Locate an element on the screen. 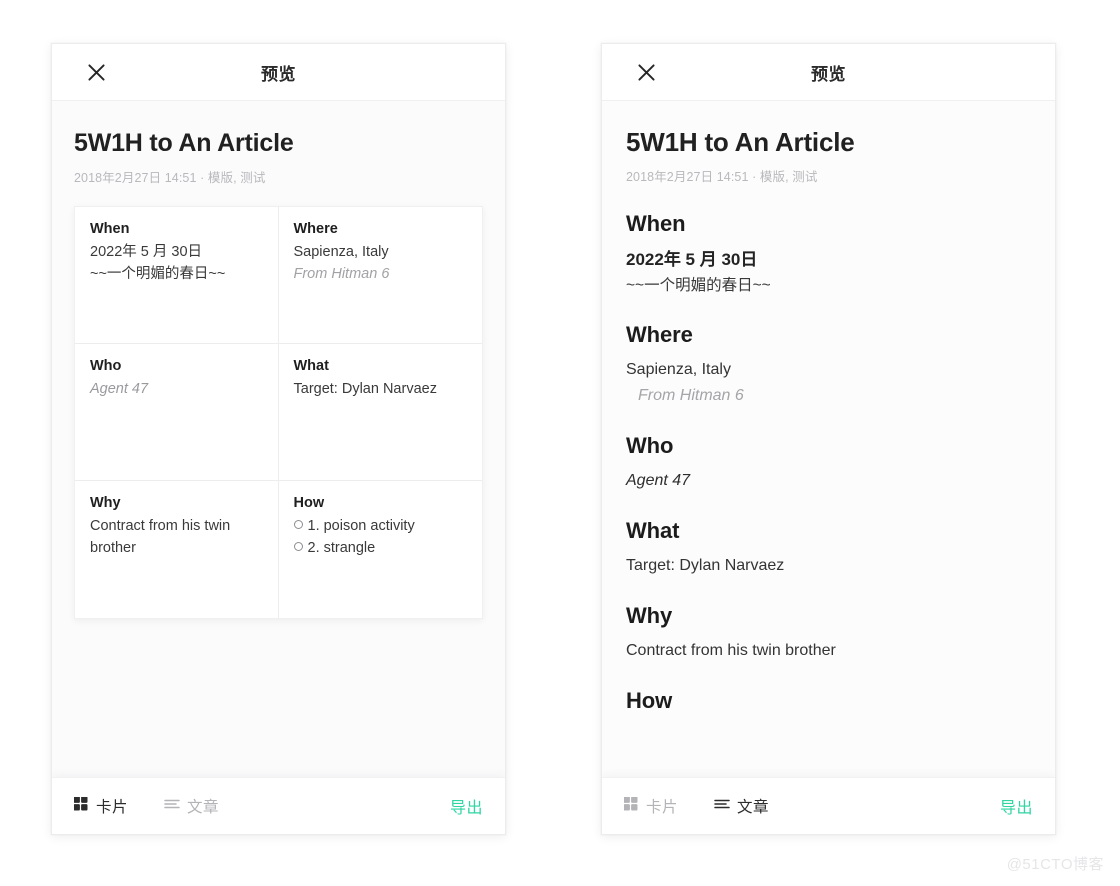 Image resolution: width=1120 pixels, height=886 pixels. section-line: 2022年 5 月 30日 is located at coordinates (692, 259).